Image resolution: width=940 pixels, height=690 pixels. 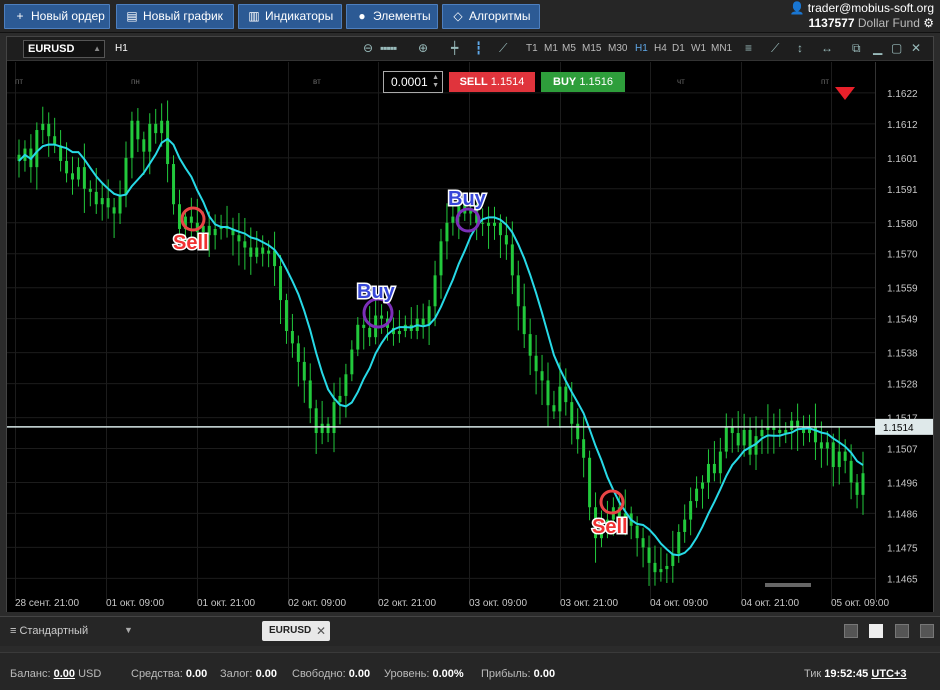 I want to click on timeframe-m1: M1, so click(x=551, y=48).